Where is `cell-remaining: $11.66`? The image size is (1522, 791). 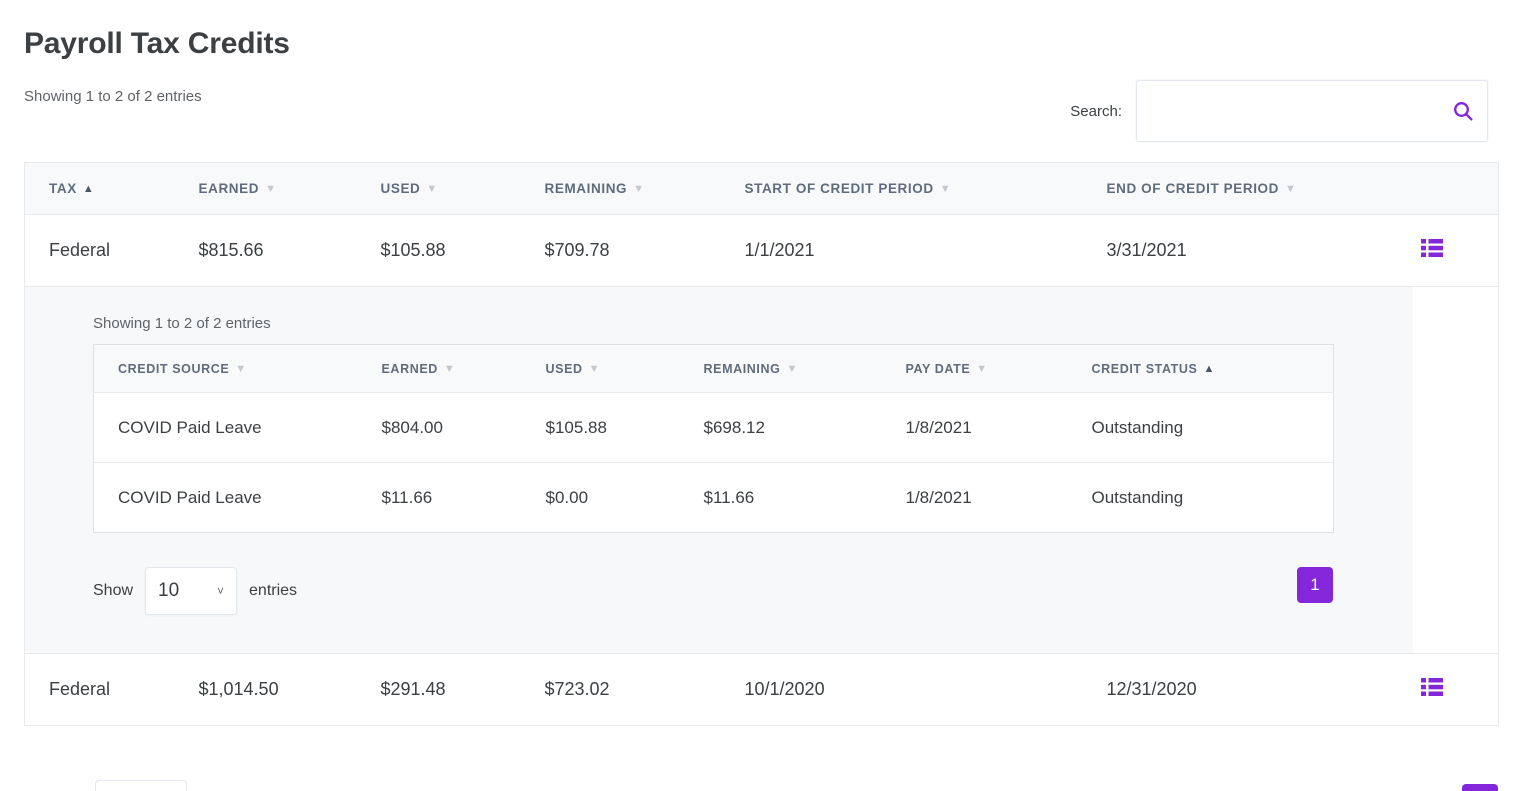
cell-remaining: $11.66 is located at coordinates (804, 497).